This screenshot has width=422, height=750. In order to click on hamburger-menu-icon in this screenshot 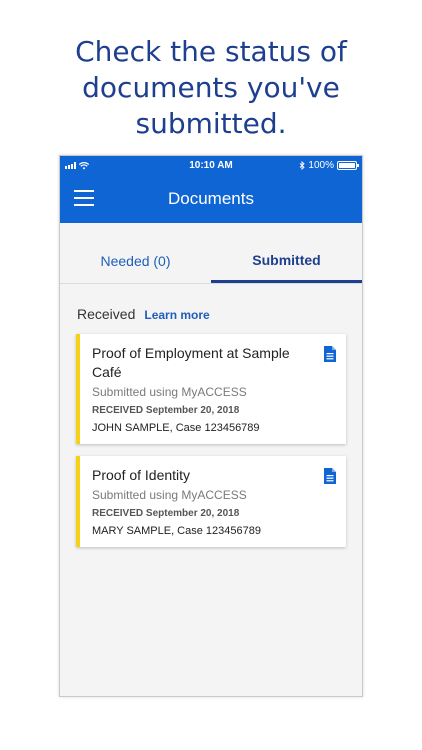, I will do `click(84, 198)`.